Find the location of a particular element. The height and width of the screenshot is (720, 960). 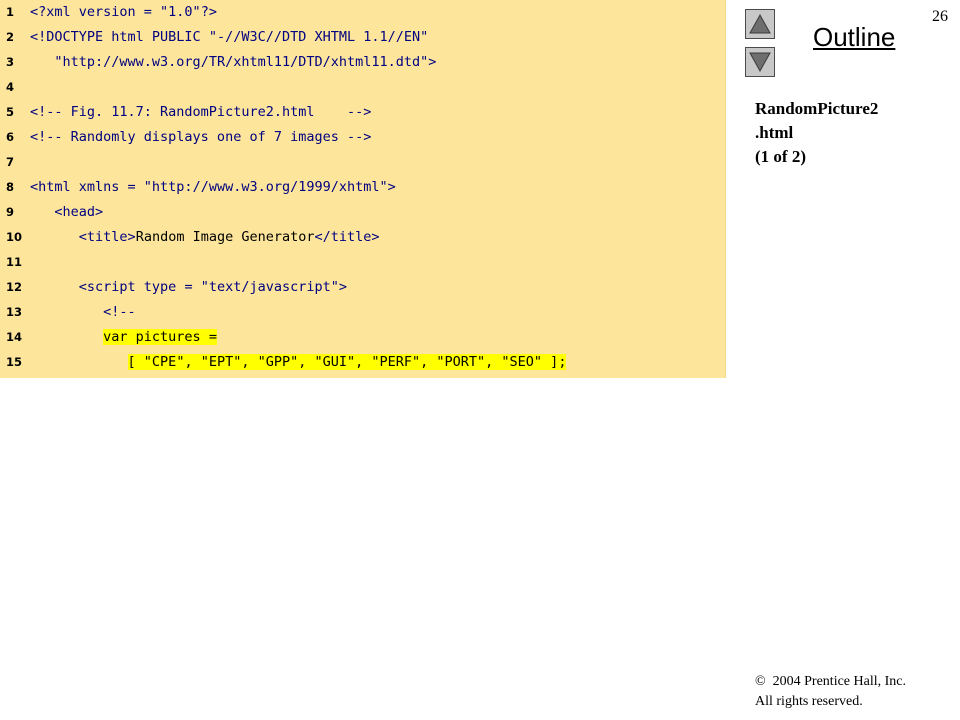

triangle-down-icon is located at coordinates (760, 62).